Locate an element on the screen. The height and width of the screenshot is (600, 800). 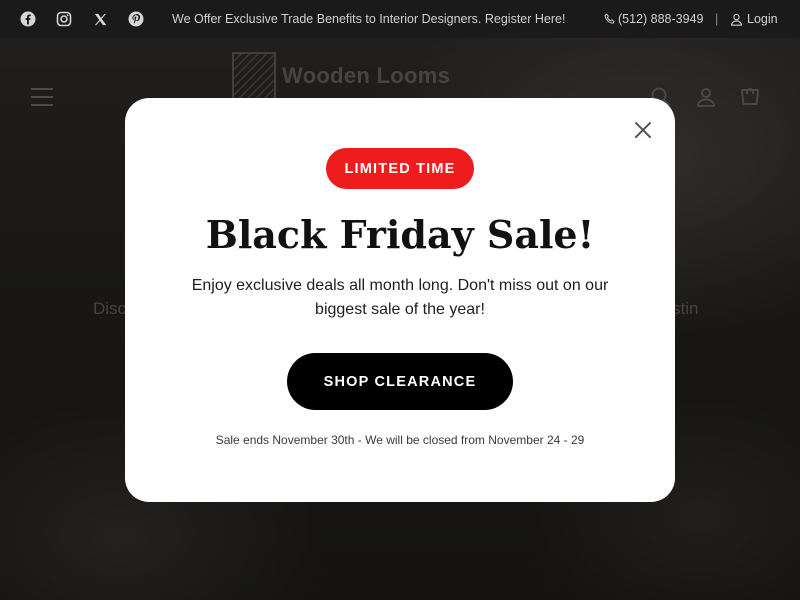
login-label: Login is located at coordinates (762, 19).